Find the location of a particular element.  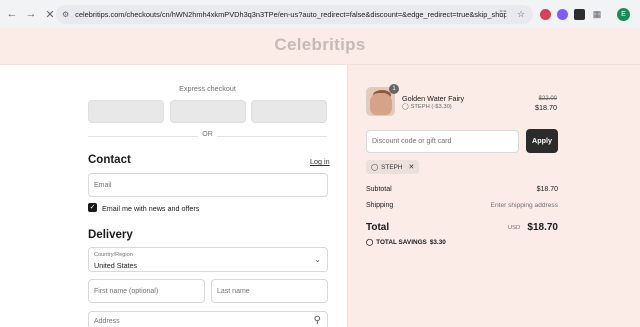

shipping-label: Shipping is located at coordinates (380, 205).